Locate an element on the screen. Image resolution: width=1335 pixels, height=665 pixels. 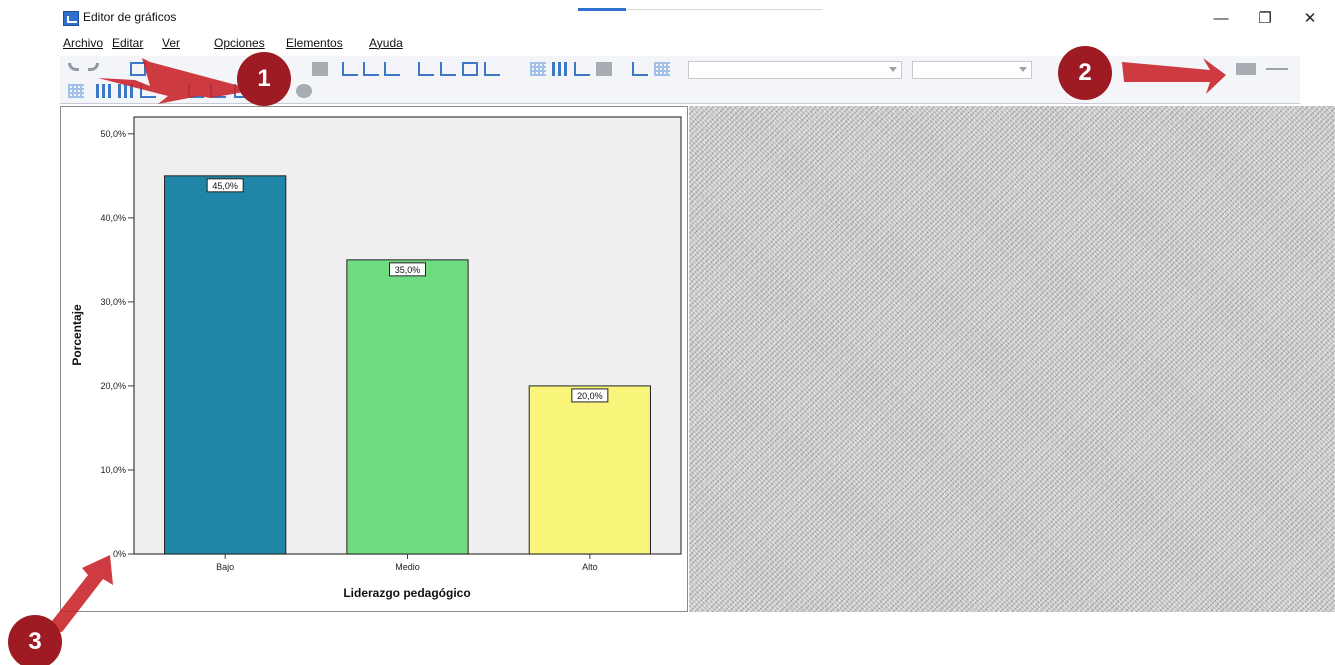
text-box-icon is located at coordinates (470, 69).